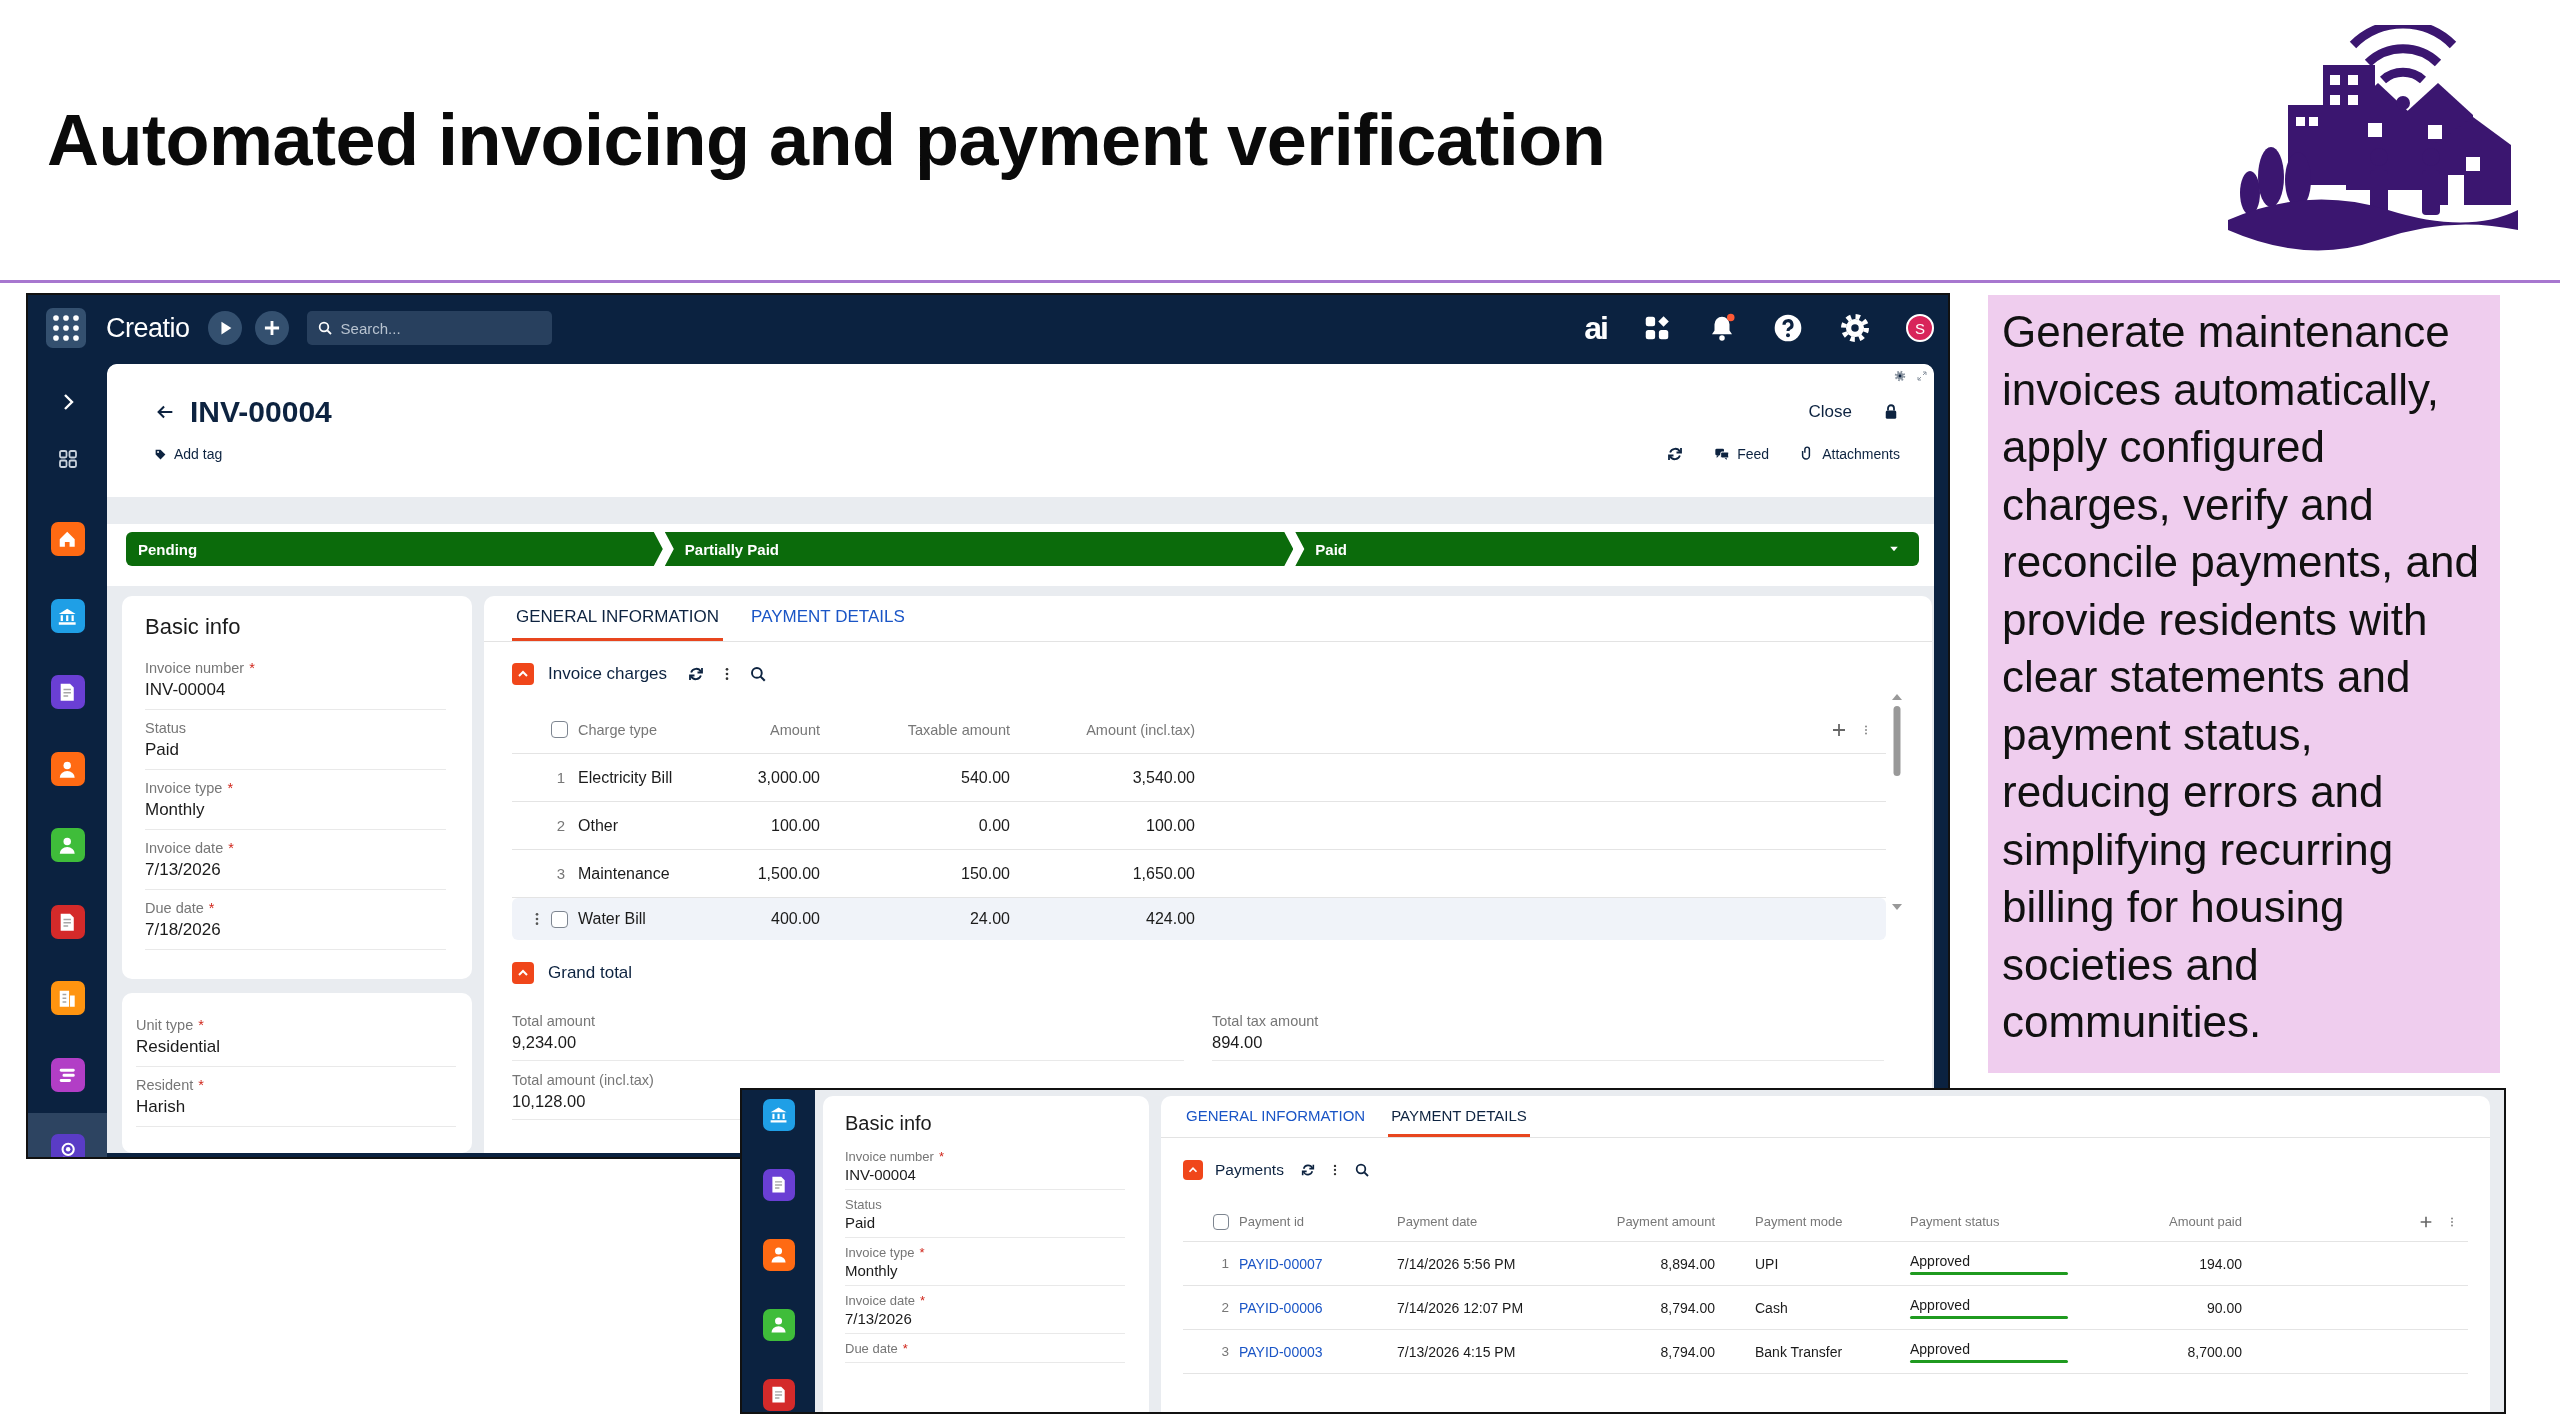 This screenshot has width=2560, height=1428. What do you see at coordinates (186, 690) in the screenshot?
I see `field-value: INV-00004` at bounding box center [186, 690].